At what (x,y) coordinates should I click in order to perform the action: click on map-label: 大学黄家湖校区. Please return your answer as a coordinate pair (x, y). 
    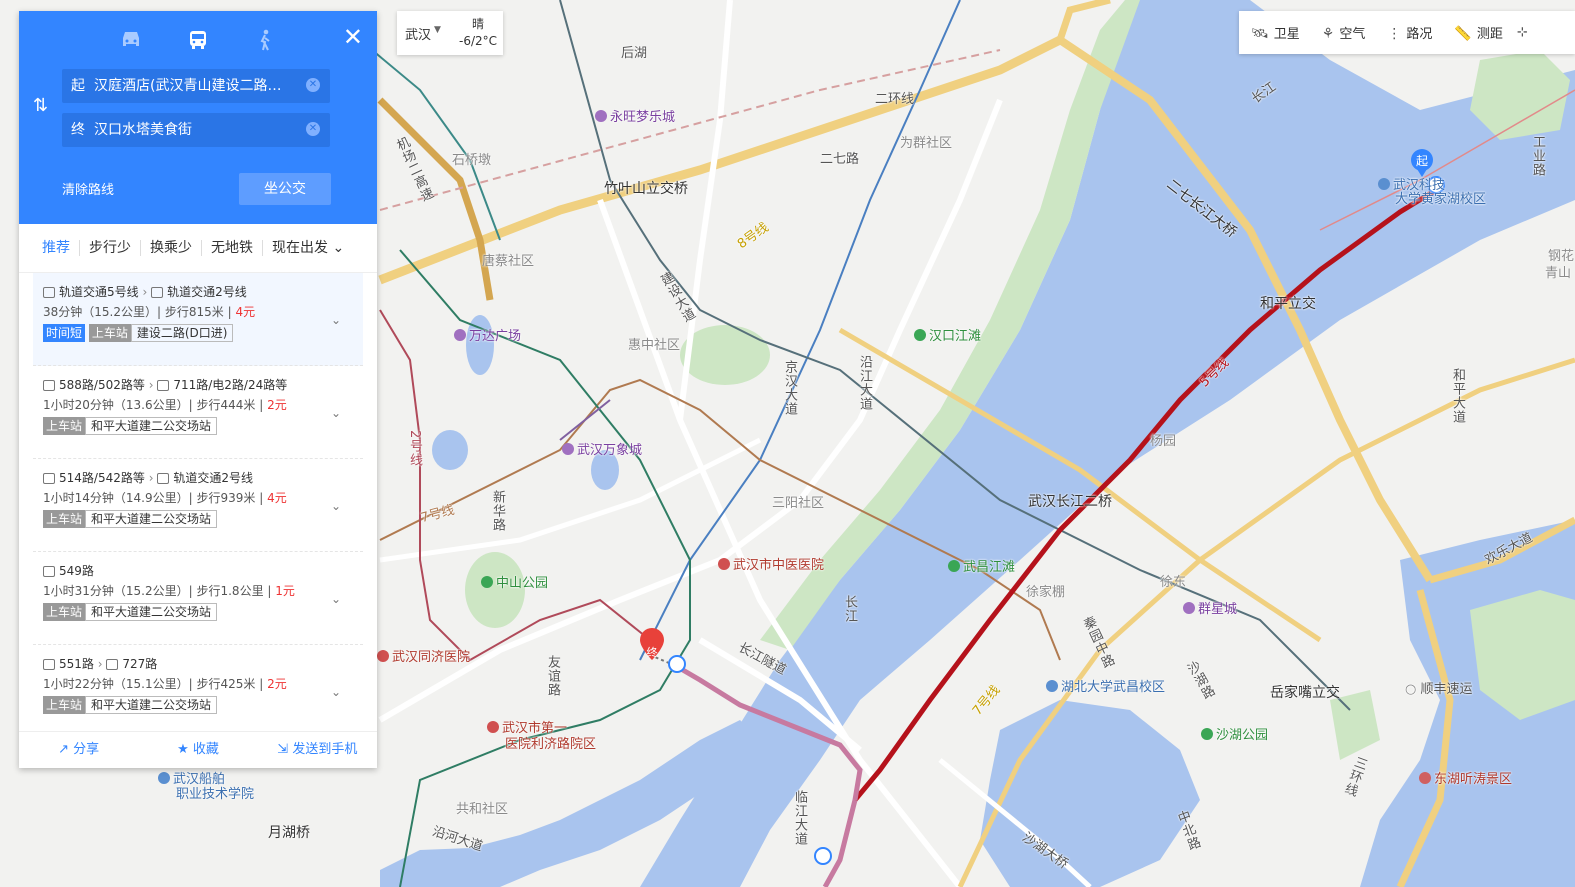
    Looking at the image, I should click on (1441, 199).